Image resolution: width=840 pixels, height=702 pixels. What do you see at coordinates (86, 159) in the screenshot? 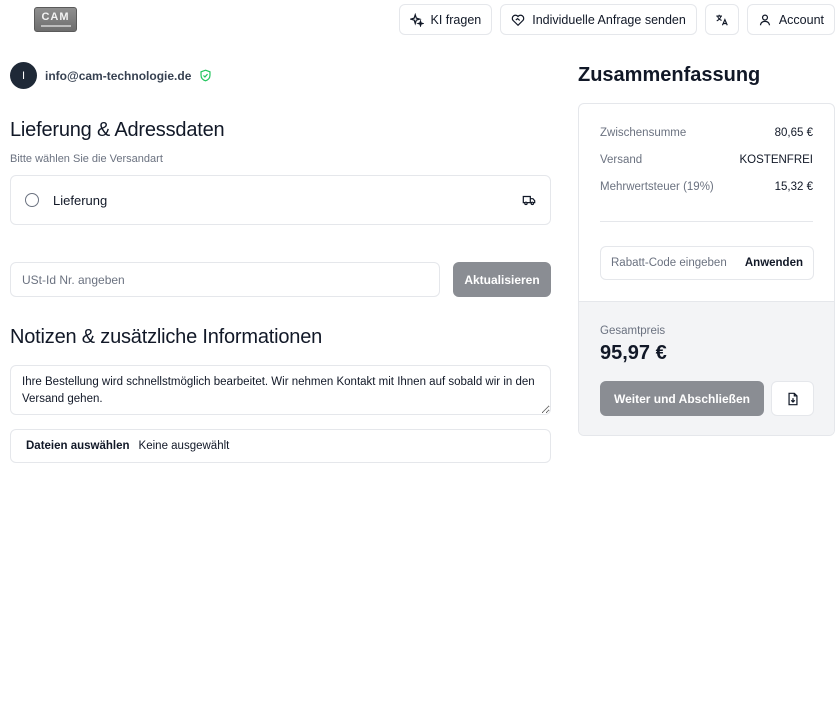
I see `delivery-section-subtitle: Bitte wählen Sie die Versandart` at bounding box center [86, 159].